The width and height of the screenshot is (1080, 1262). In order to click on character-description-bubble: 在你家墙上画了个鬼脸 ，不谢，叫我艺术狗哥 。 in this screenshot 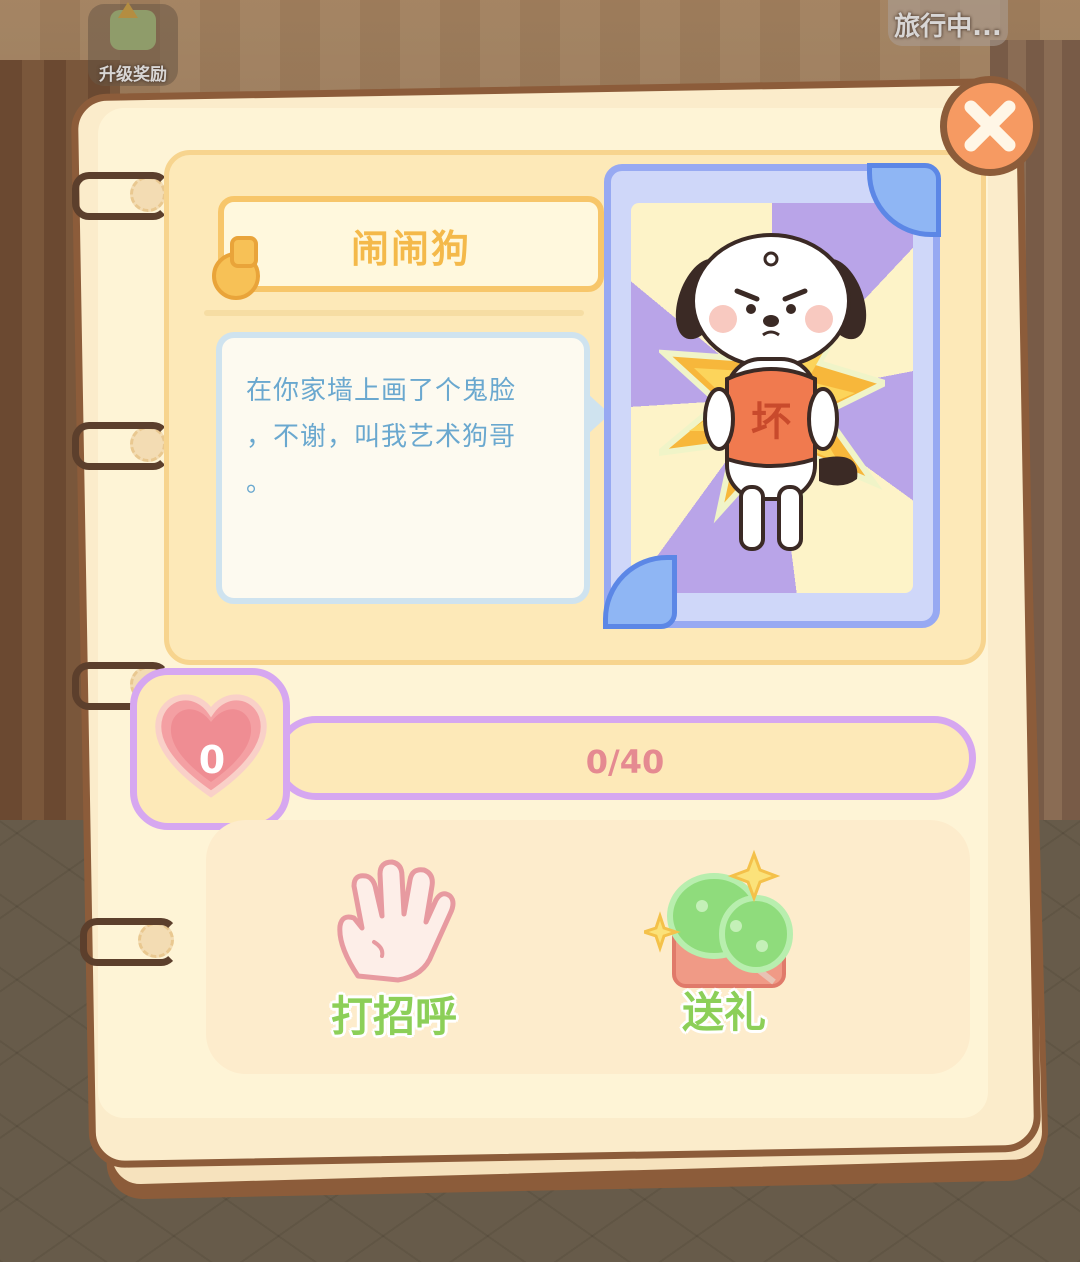, I will do `click(413, 468)`.